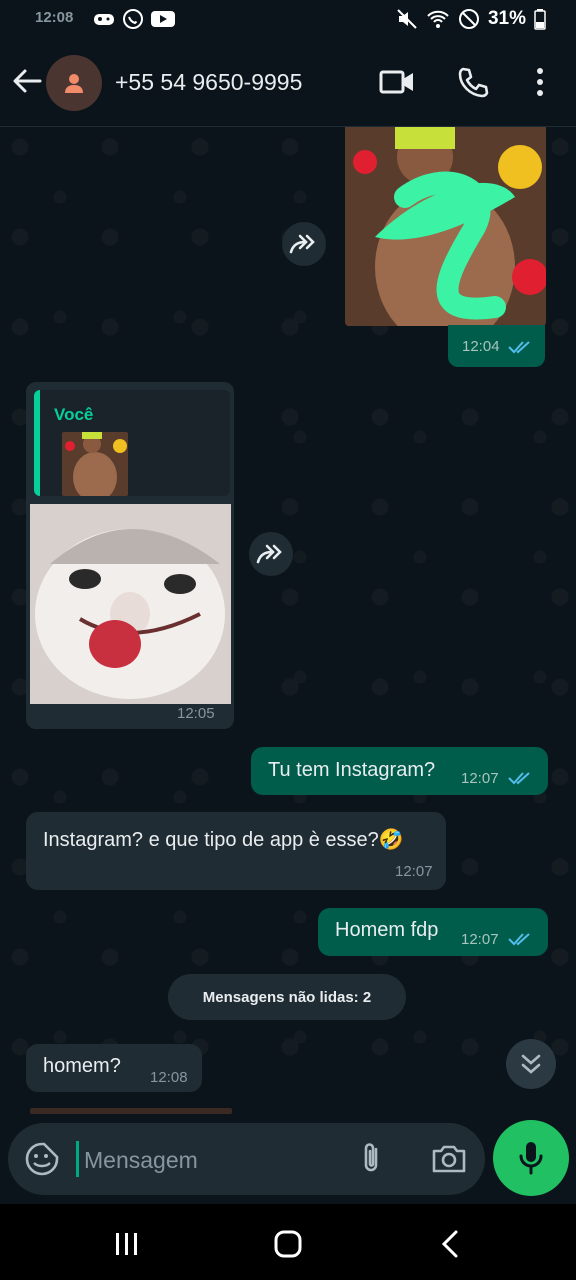 This screenshot has width=576, height=1280. What do you see at coordinates (74, 414) in the screenshot?
I see `quoted-author: Você` at bounding box center [74, 414].